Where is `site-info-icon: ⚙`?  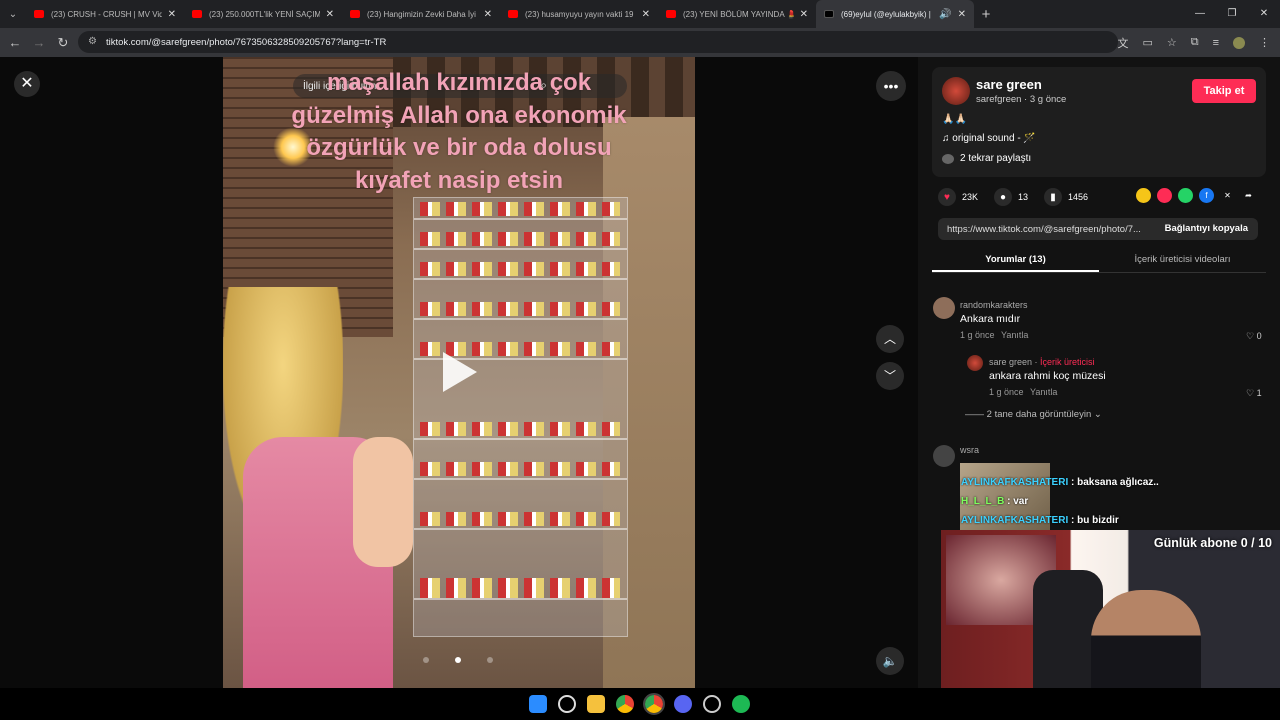 site-info-icon: ⚙ is located at coordinates (92, 41).